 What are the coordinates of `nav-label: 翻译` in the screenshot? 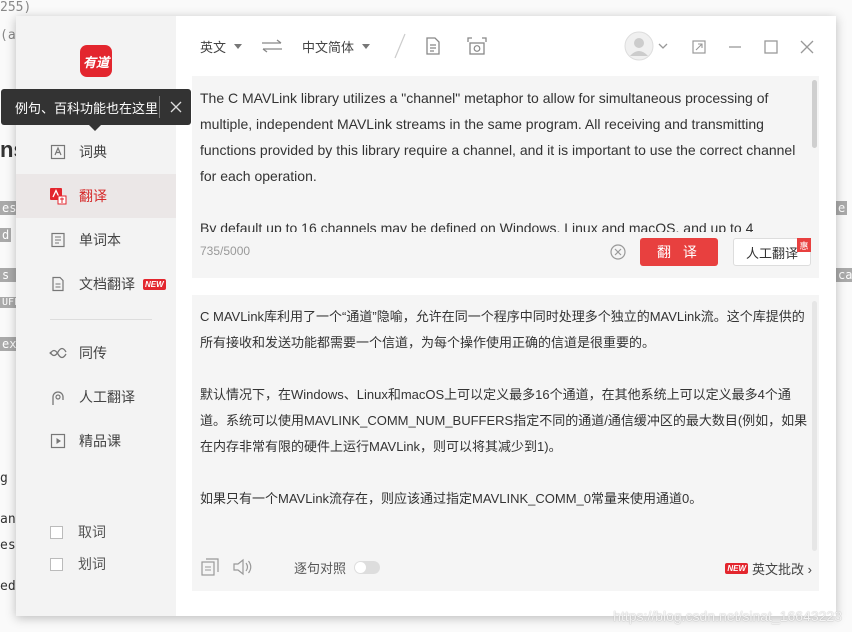 It's located at (93, 196).